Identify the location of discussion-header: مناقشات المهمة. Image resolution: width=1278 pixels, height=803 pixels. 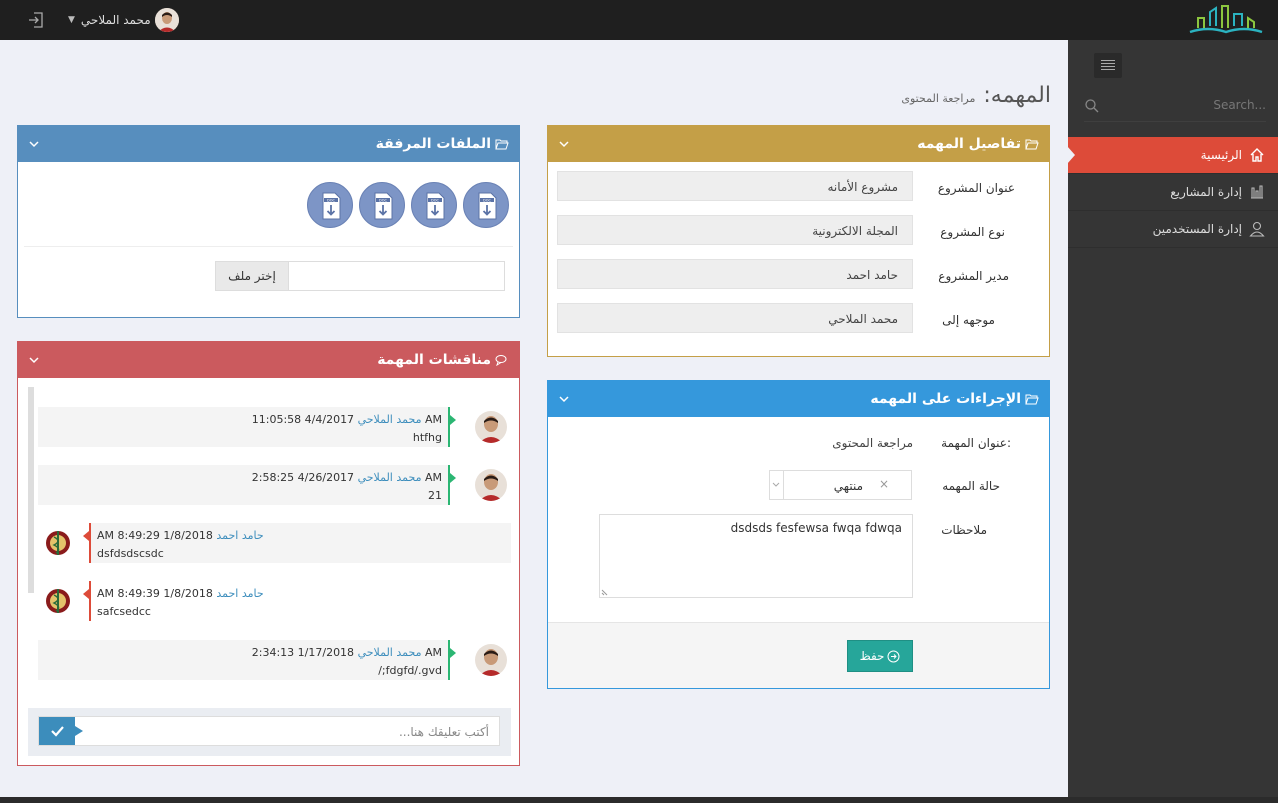
(268, 360).